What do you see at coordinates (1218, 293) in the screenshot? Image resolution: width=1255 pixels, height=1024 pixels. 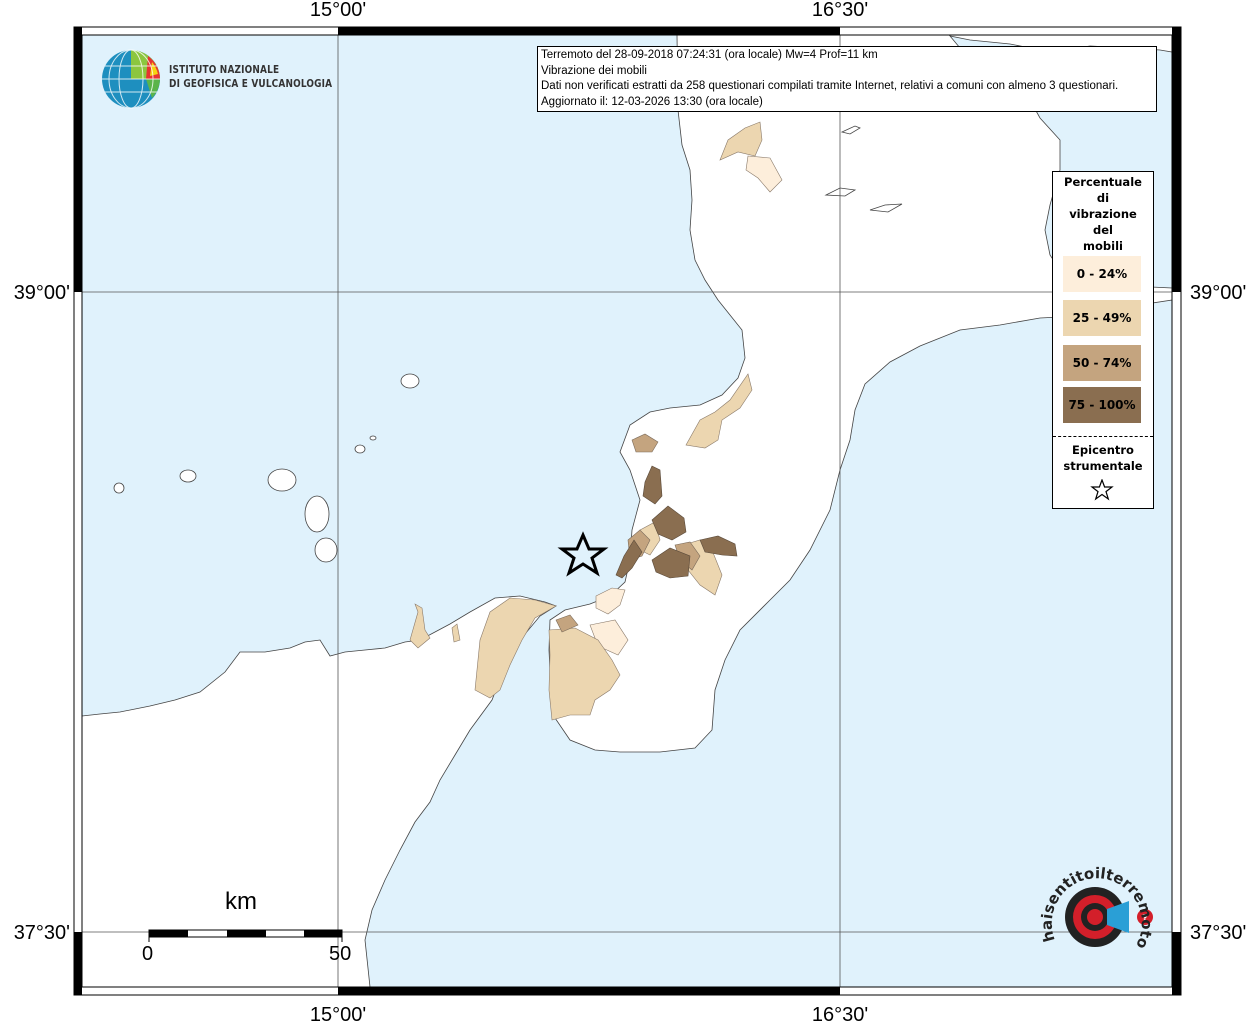 I see `tick-right-top: 39°00'` at bounding box center [1218, 293].